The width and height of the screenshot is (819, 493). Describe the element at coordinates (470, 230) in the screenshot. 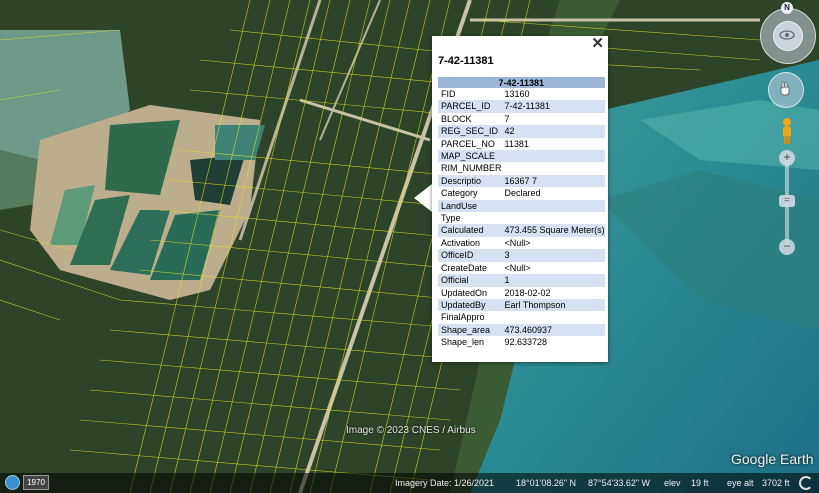

I see `attribute-key: Calculated` at that location.